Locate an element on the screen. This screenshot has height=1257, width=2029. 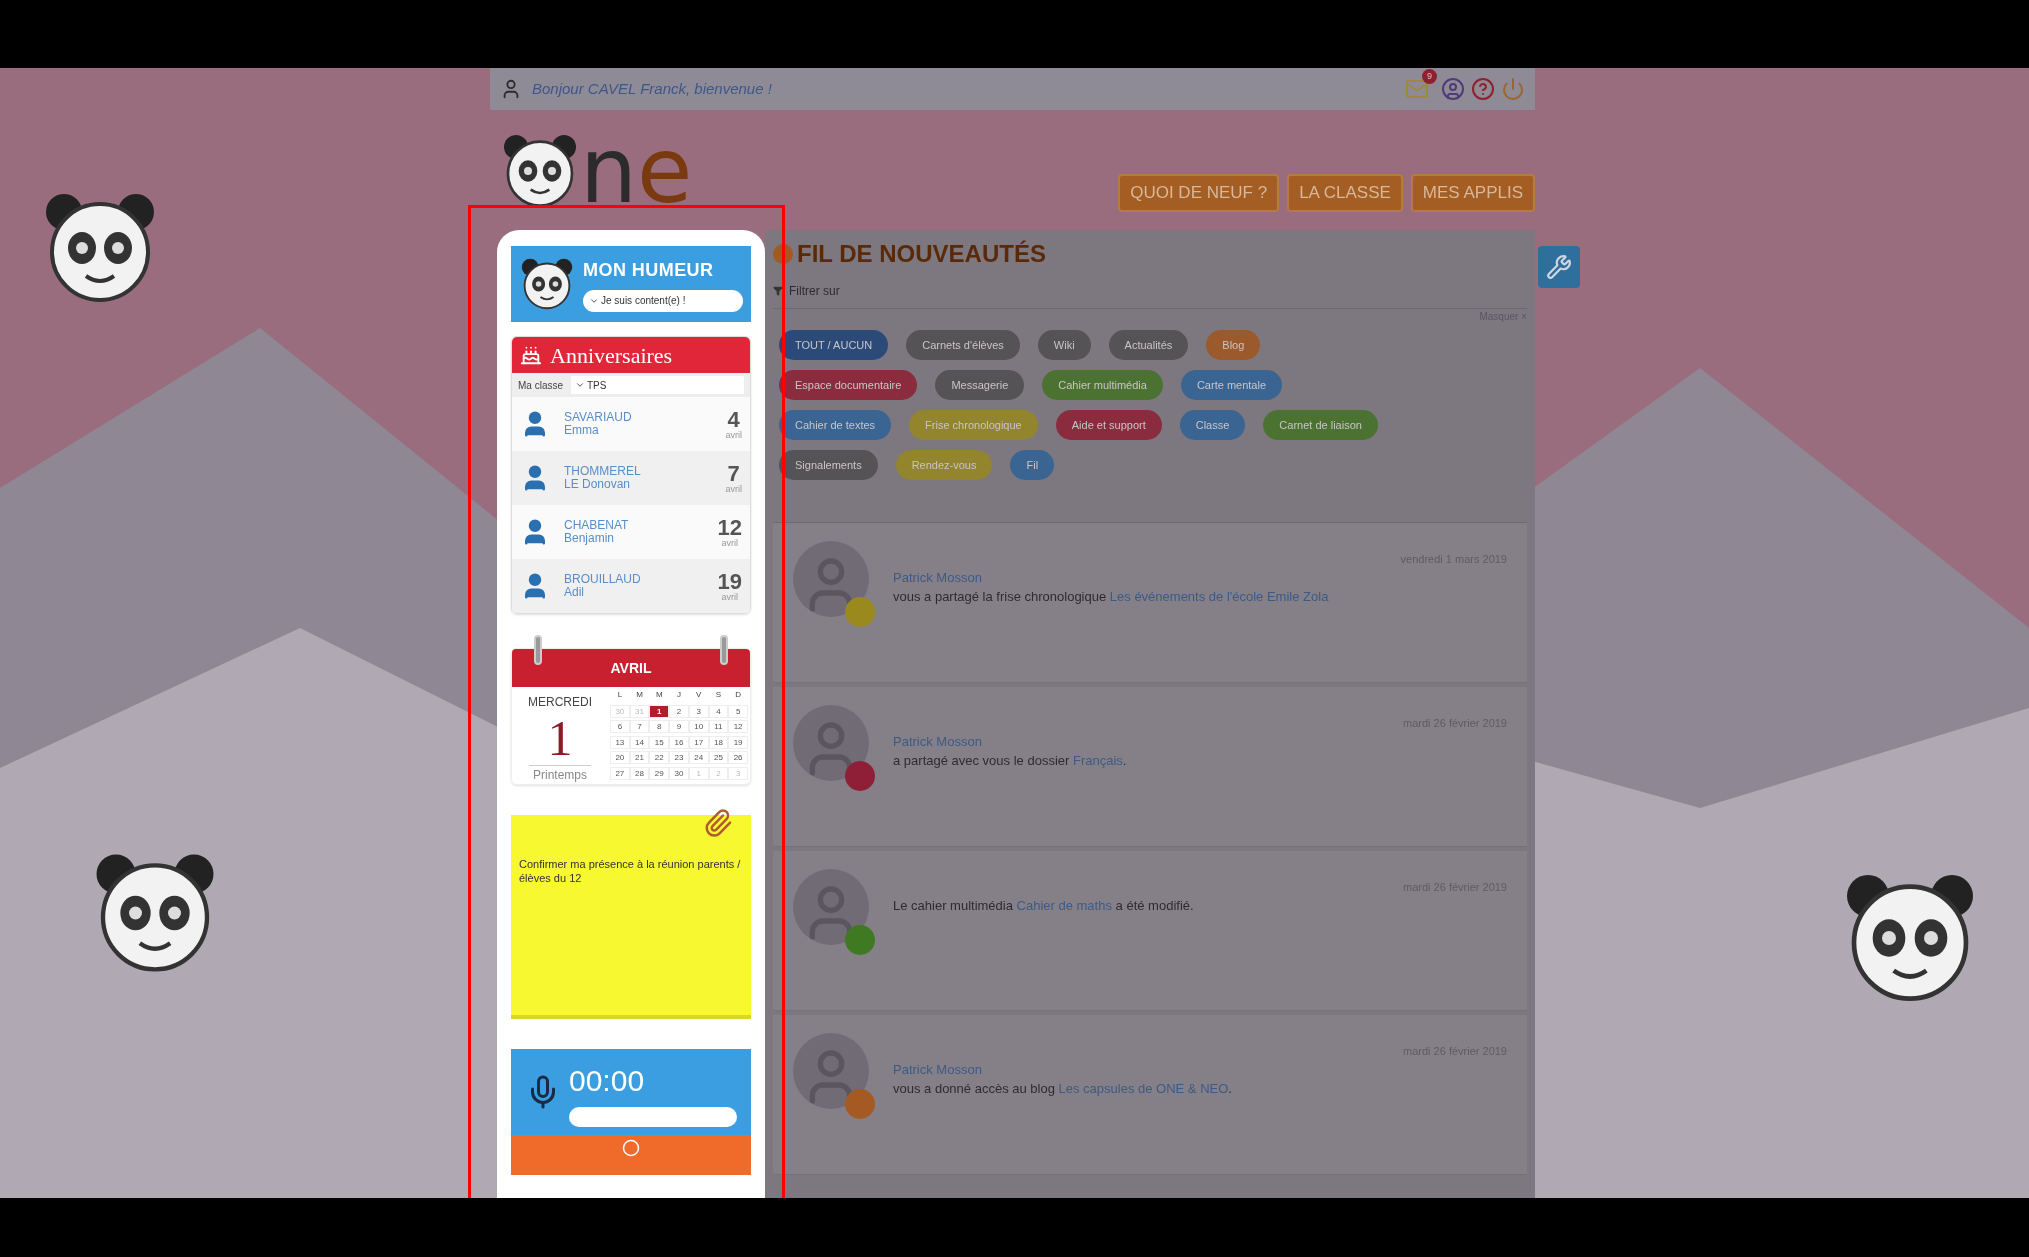
filter-chip: TOUT / AUCUN is located at coordinates (834, 345).